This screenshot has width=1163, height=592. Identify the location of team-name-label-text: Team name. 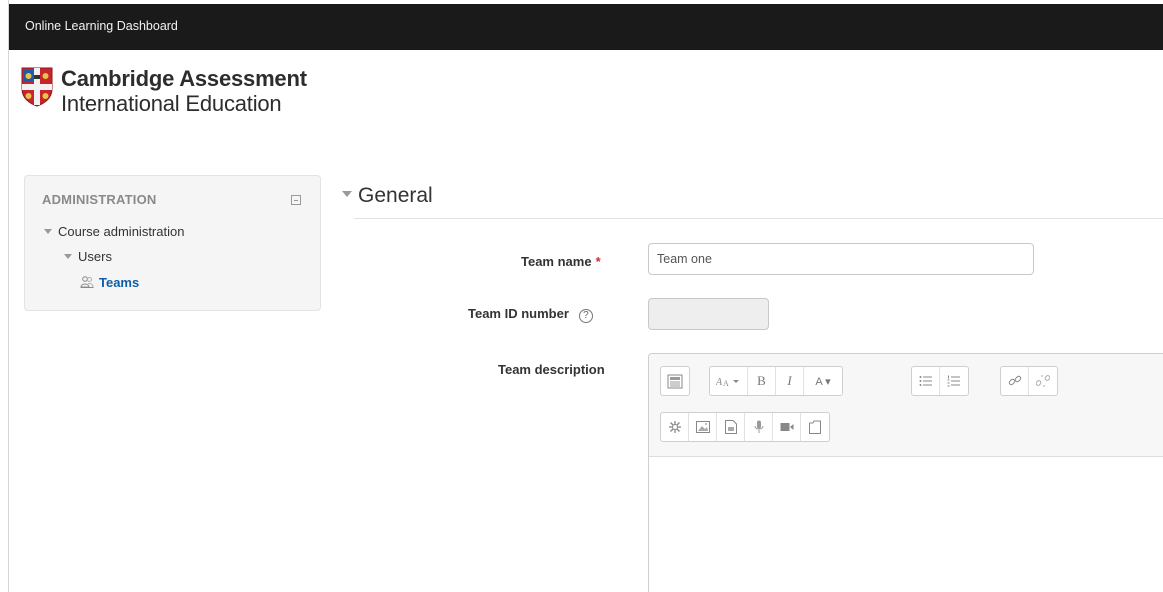
(556, 261).